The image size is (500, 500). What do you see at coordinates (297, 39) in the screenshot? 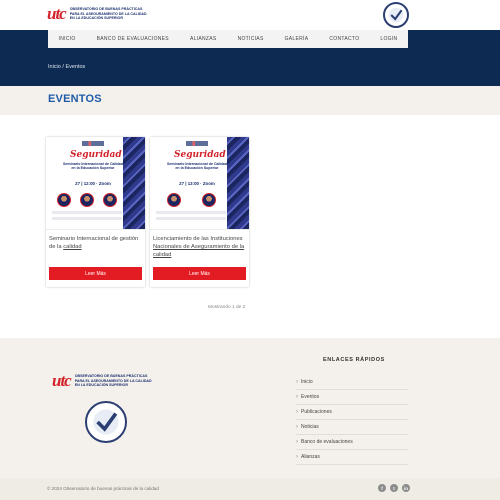
I see `nav-item-galeria: GALERÍA` at bounding box center [297, 39].